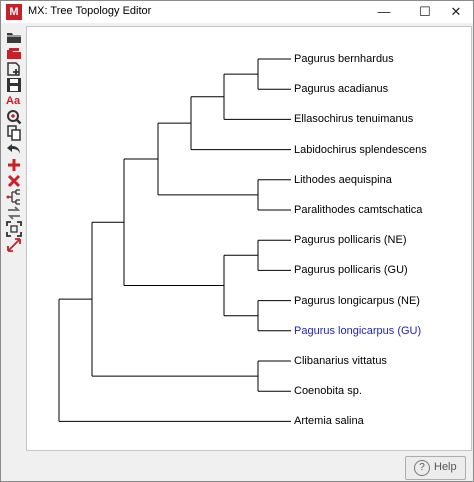 The width and height of the screenshot is (474, 482). I want to click on copy-icon, so click(14, 133).